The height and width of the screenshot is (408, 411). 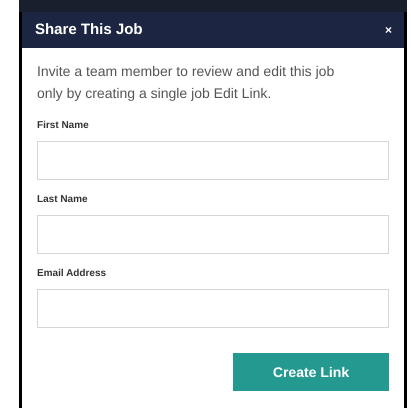 I want to click on dialog-title: Share This Job, so click(x=89, y=30).